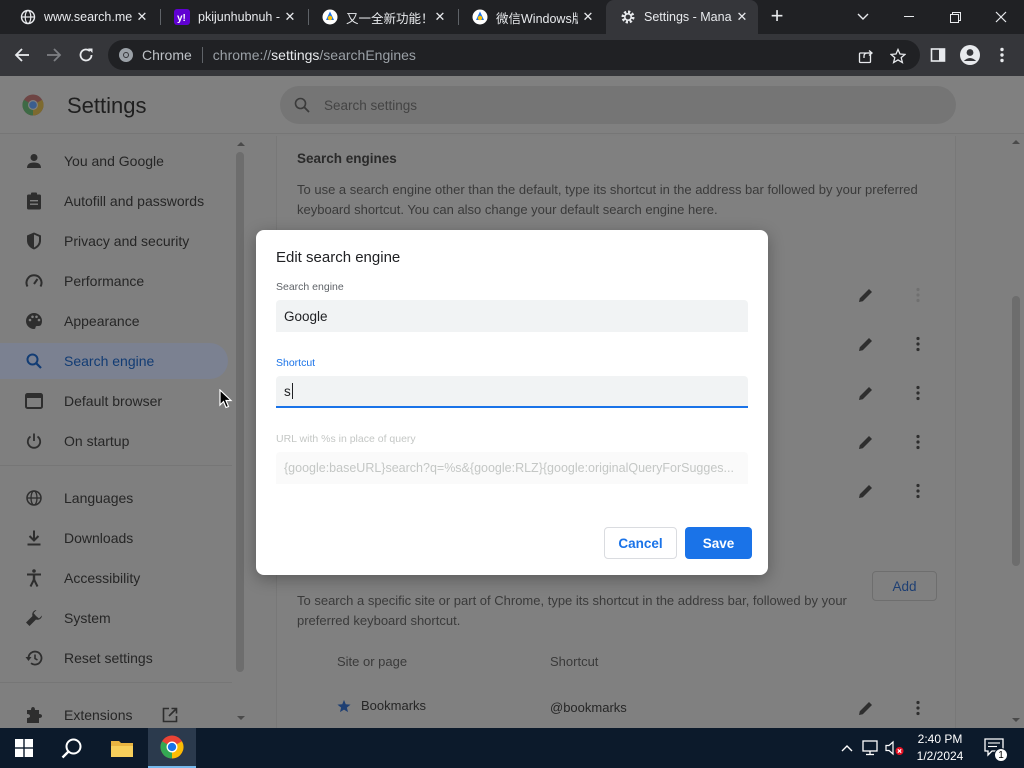 The width and height of the screenshot is (1024, 768). I want to click on chrome-icon, so click(172, 747).